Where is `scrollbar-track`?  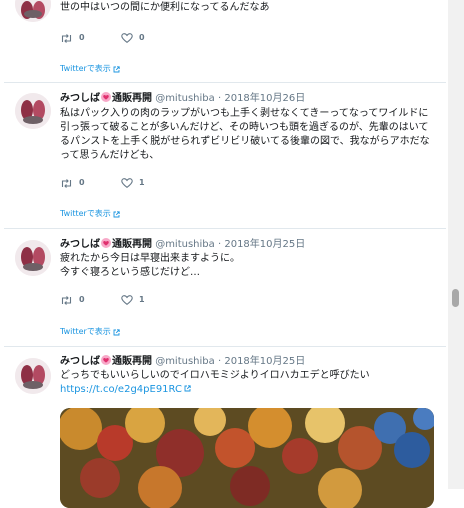
scrollbar-track is located at coordinates (456, 244).